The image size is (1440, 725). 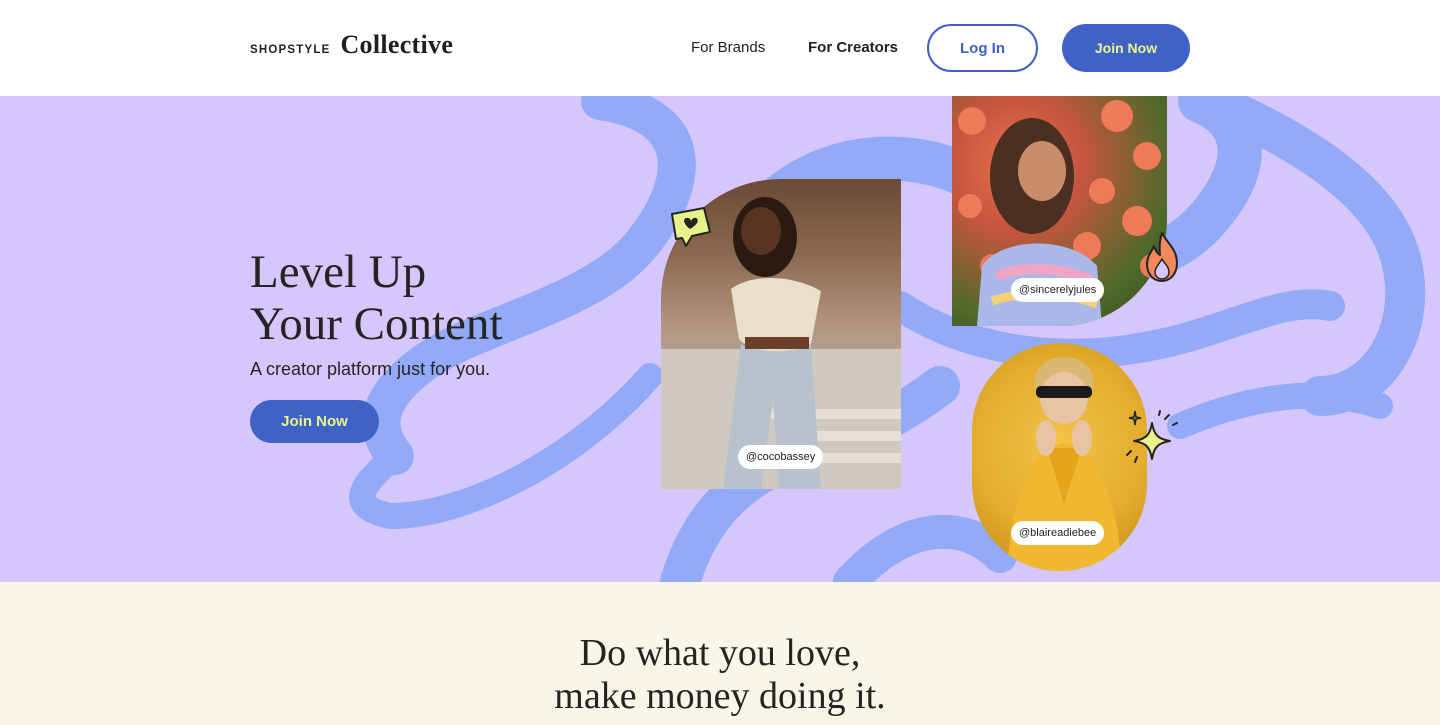 What do you see at coordinates (314, 421) in the screenshot?
I see `hero-join-now-button: Join Now` at bounding box center [314, 421].